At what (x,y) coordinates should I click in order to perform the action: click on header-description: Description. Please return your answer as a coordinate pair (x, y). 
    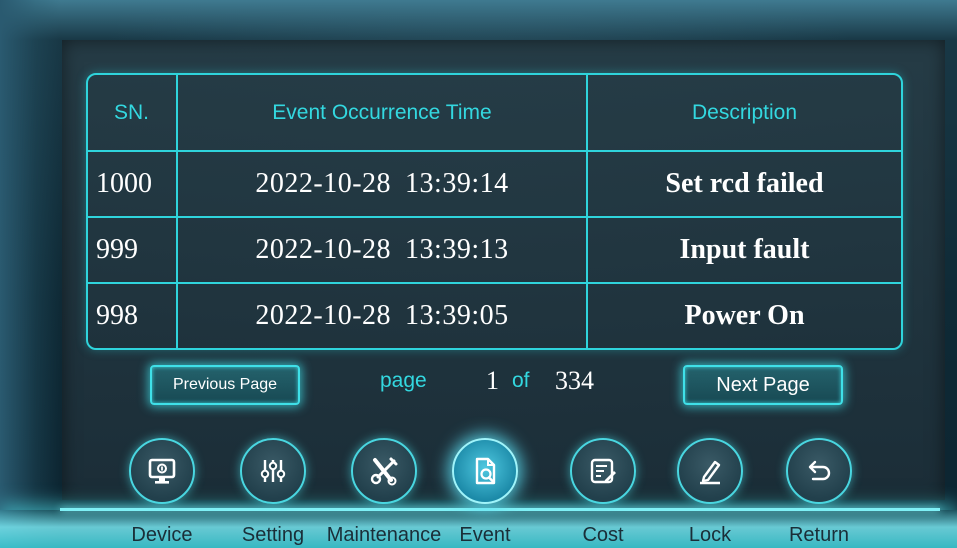
    Looking at the image, I should click on (744, 113).